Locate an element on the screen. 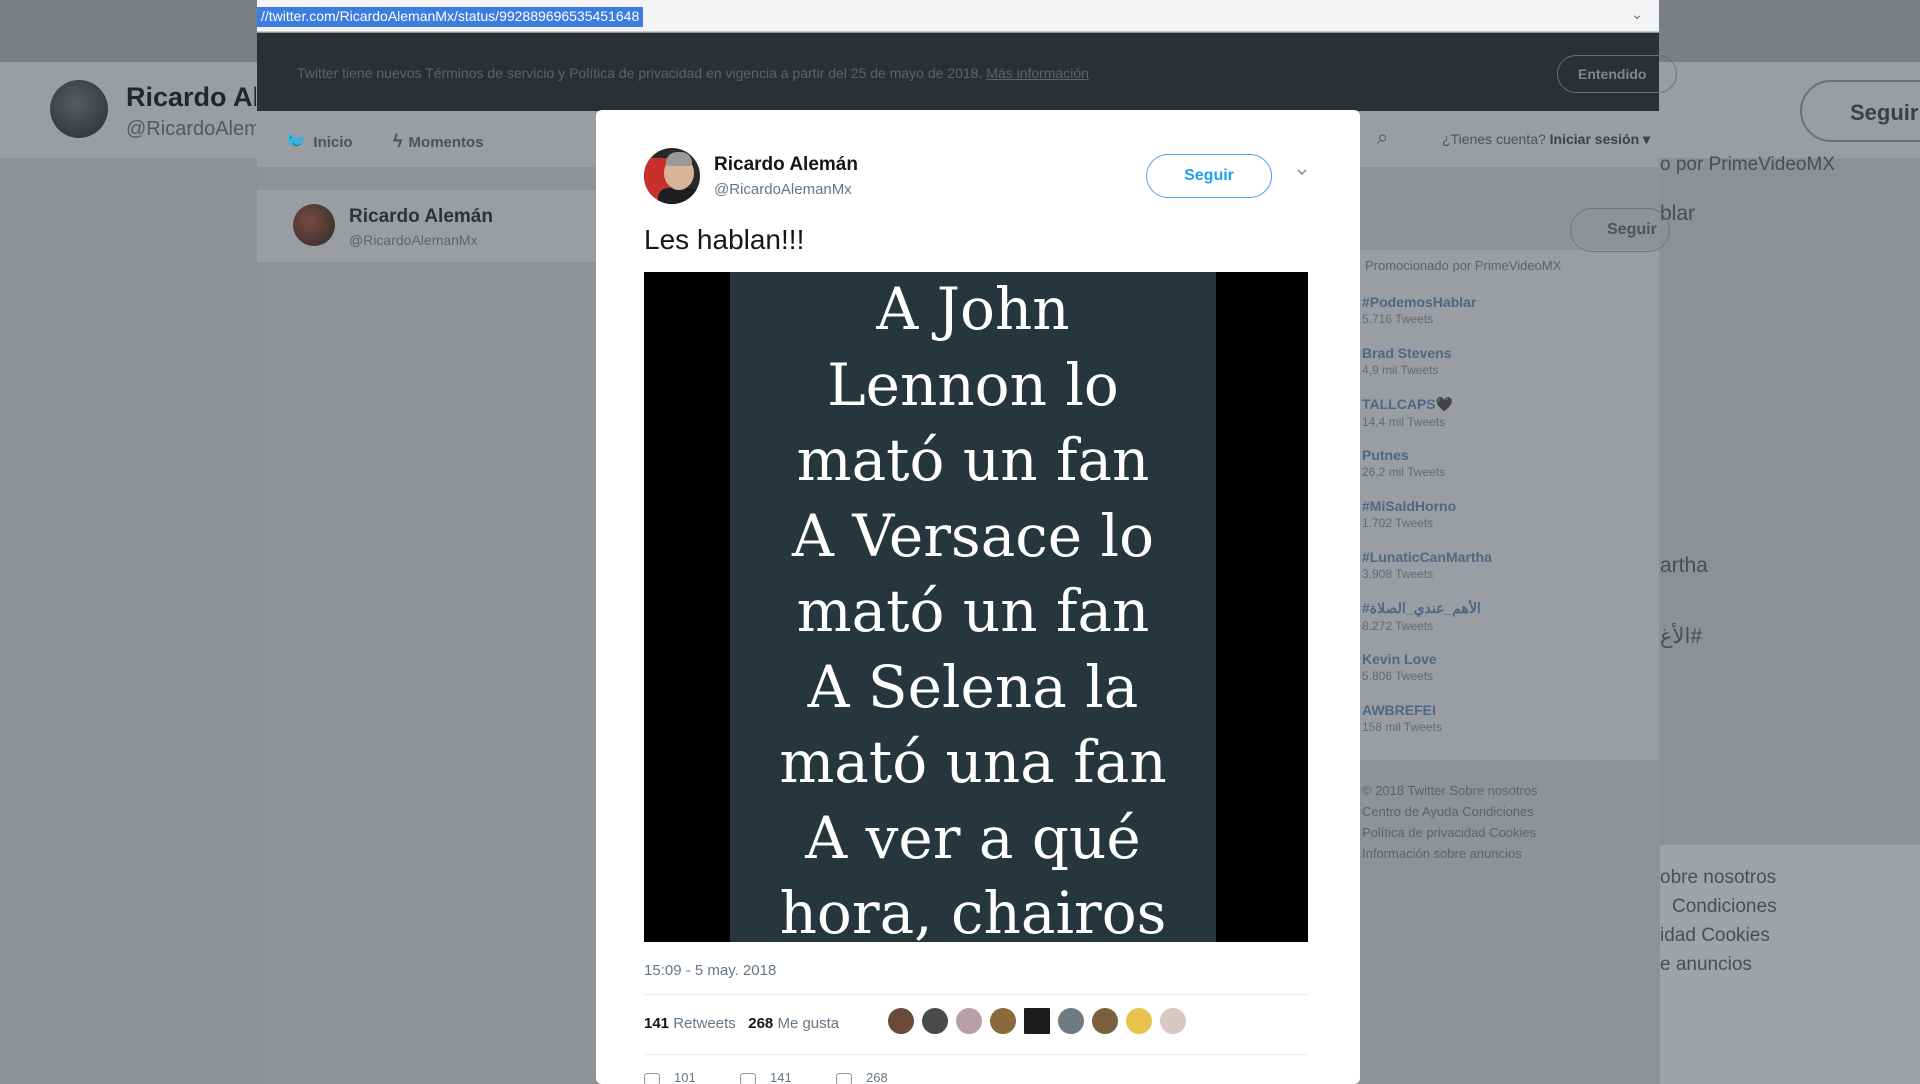  tweet-author-name: Ricardo Alemán is located at coordinates (786, 165).